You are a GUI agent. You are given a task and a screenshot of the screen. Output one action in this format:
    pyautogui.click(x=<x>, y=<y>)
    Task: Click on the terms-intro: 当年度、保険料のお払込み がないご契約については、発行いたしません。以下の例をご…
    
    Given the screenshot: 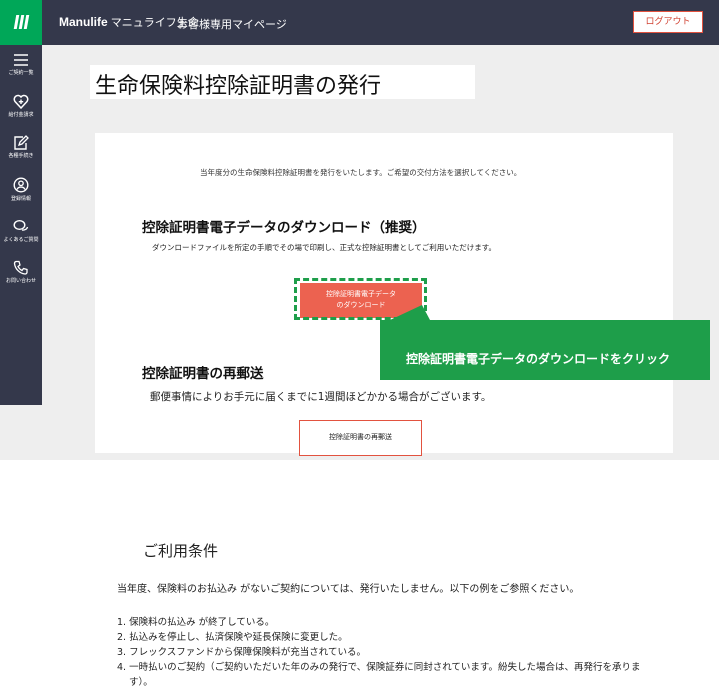 What is the action you would take?
    pyautogui.click(x=348, y=589)
    